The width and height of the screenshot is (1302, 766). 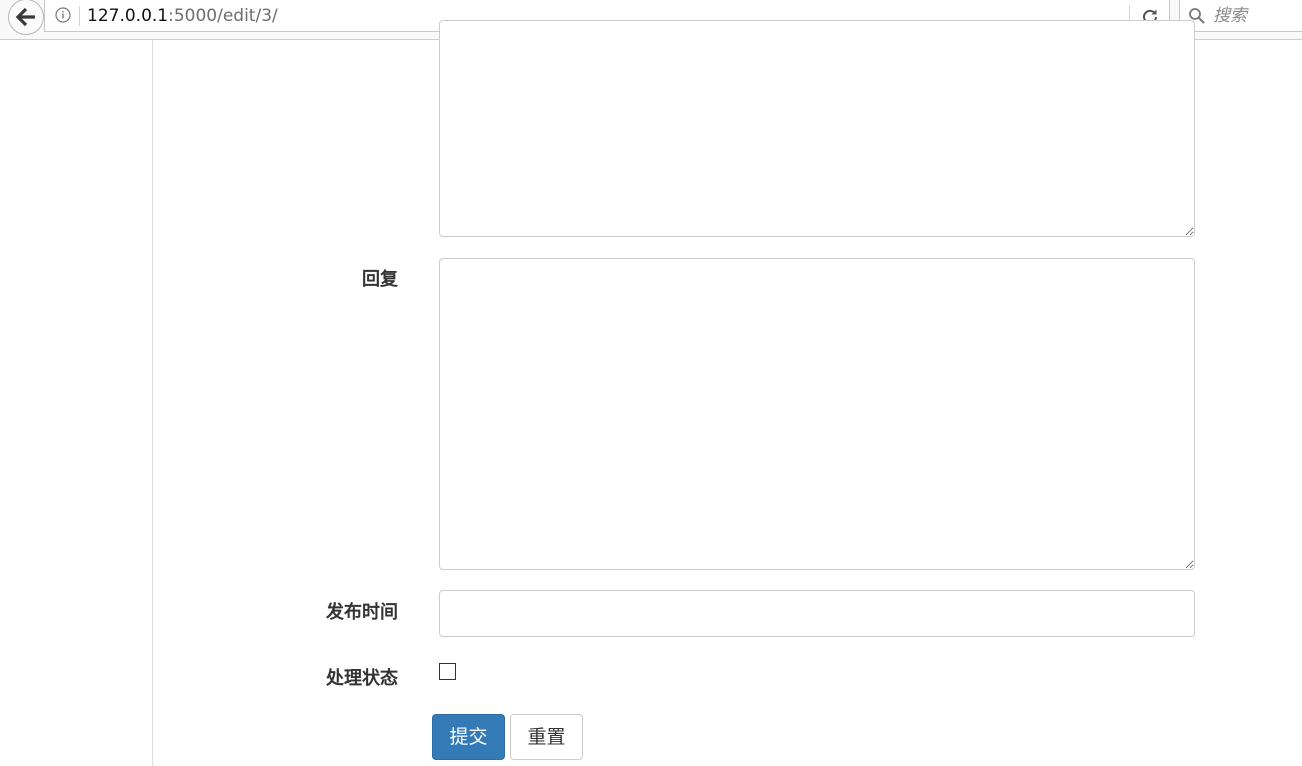 I want to click on back-button, so click(x=26, y=17).